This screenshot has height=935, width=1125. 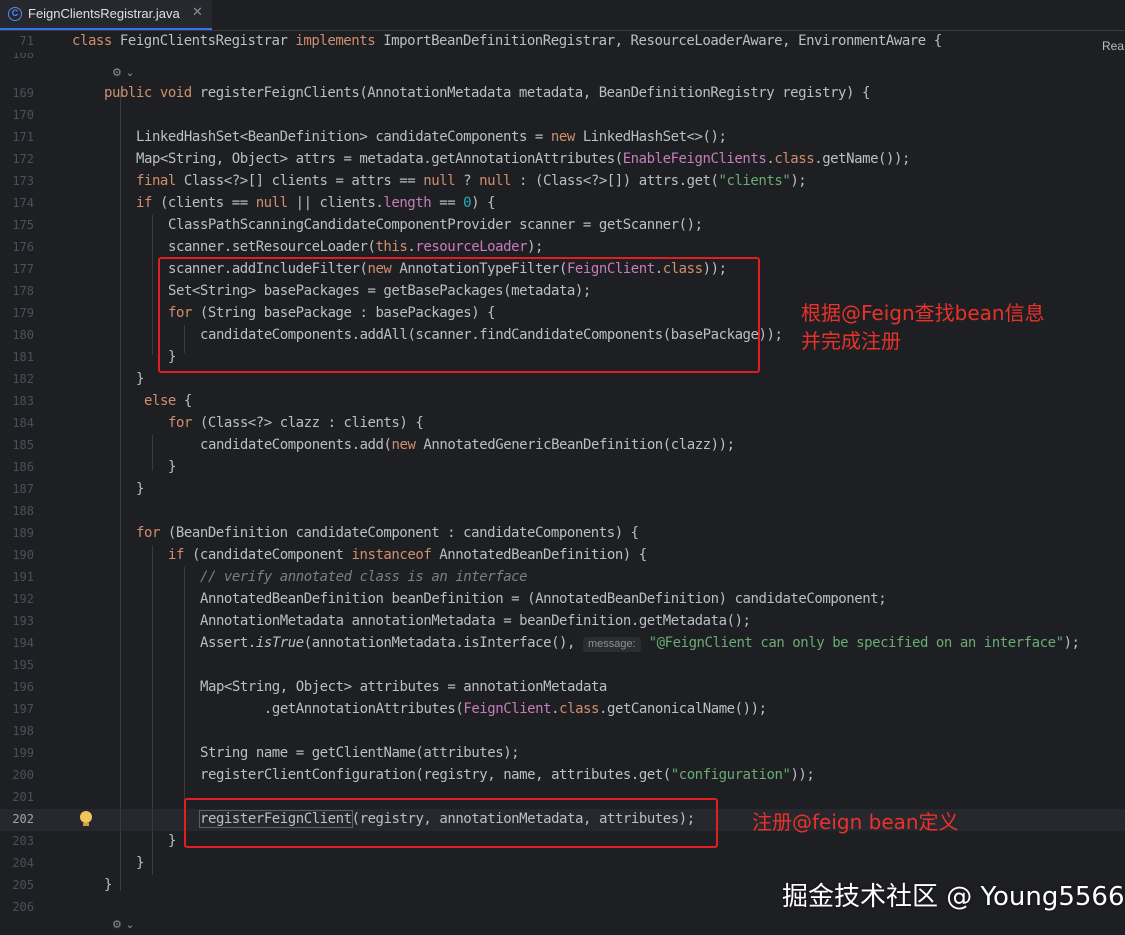 I want to click on code-token: ) {, so click(x=483, y=203).